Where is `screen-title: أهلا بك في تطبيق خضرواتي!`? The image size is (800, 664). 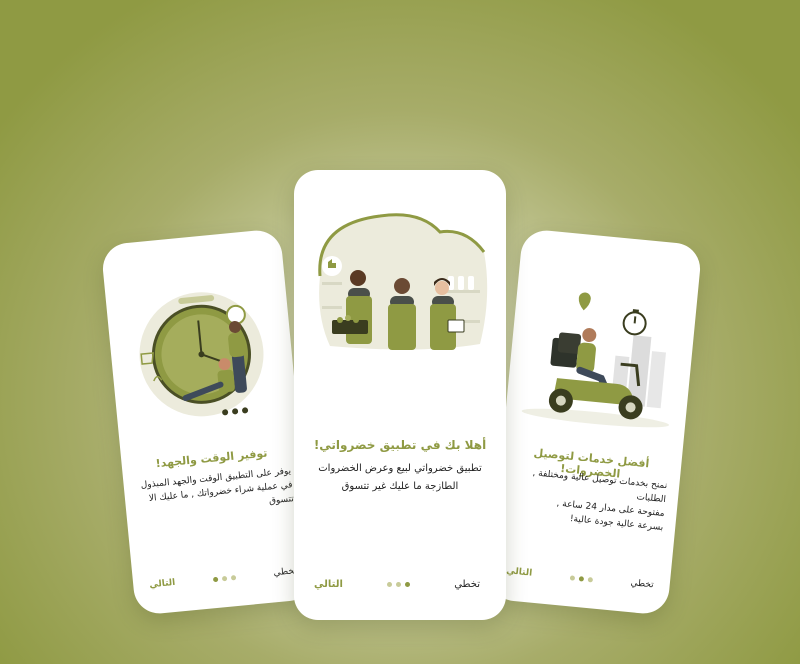
screen-title: أهلا بك في تطبيق خضرواتي! is located at coordinates (400, 445).